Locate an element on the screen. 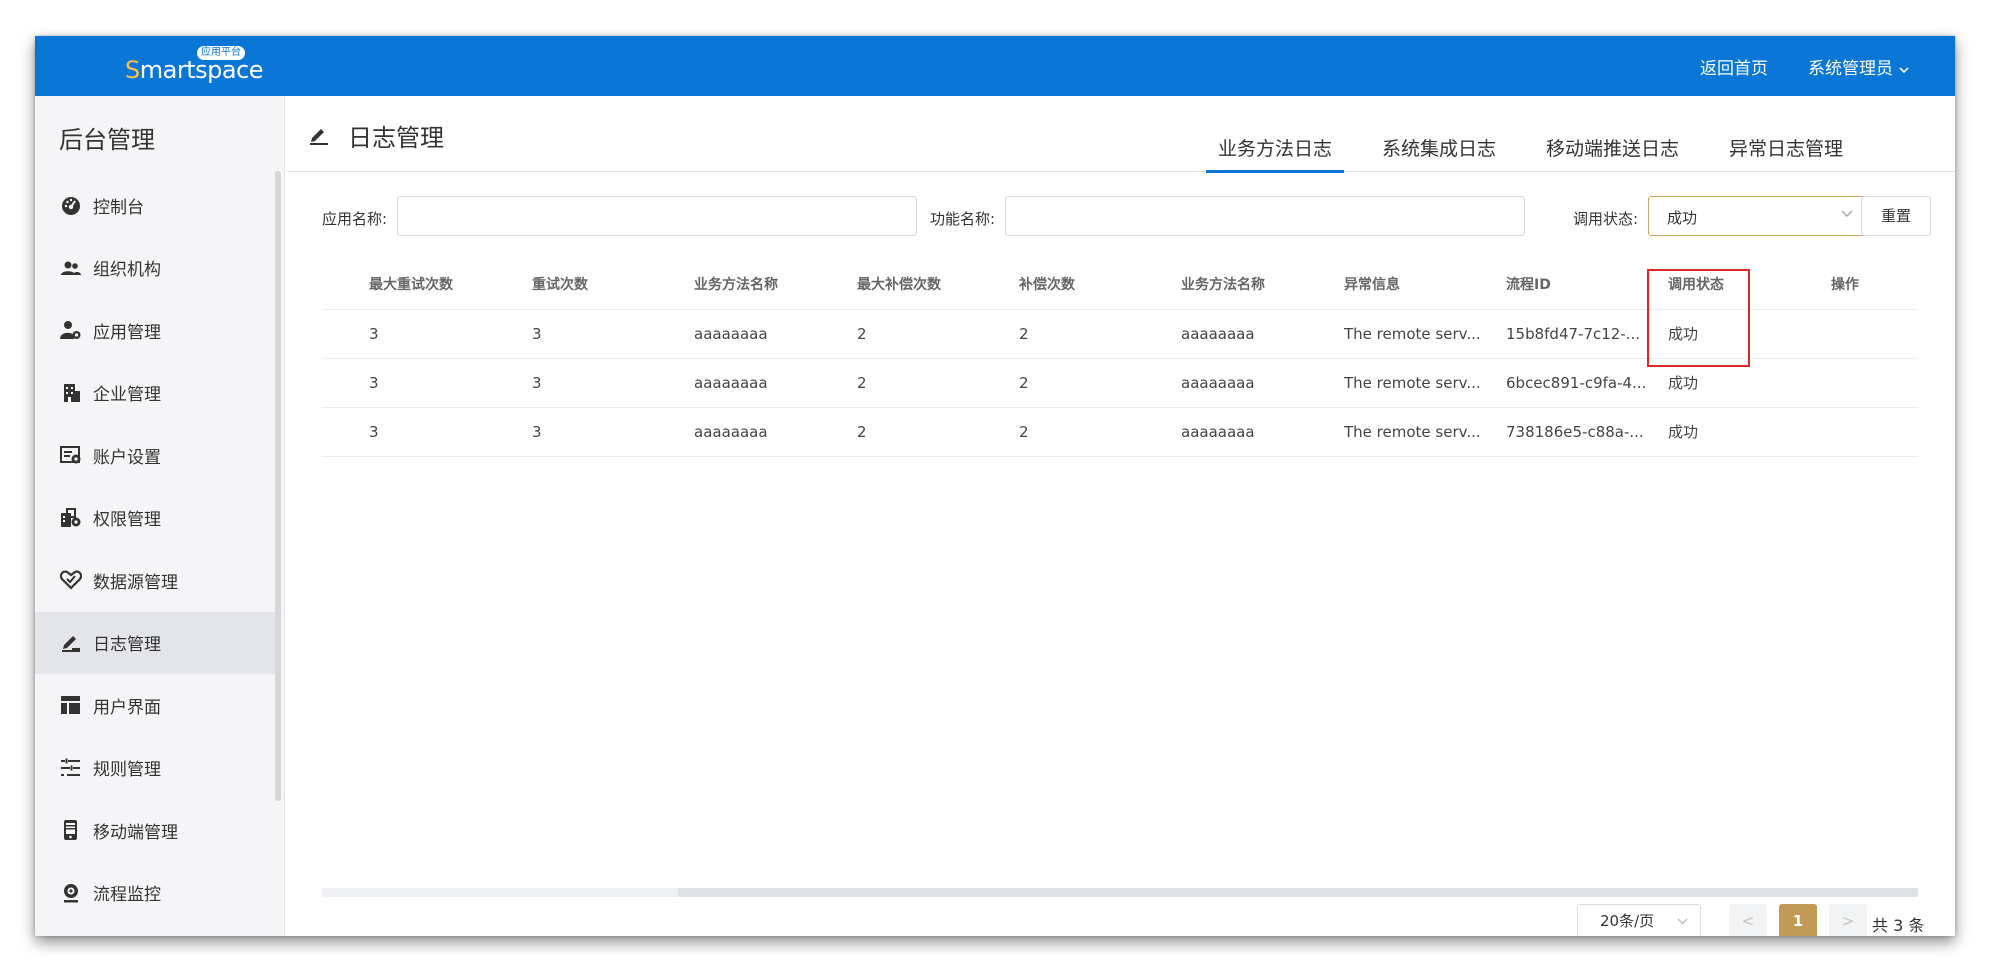 This screenshot has height=973, width=1990. sidebar-item-app-management: 应用管理 is located at coordinates (157, 330).